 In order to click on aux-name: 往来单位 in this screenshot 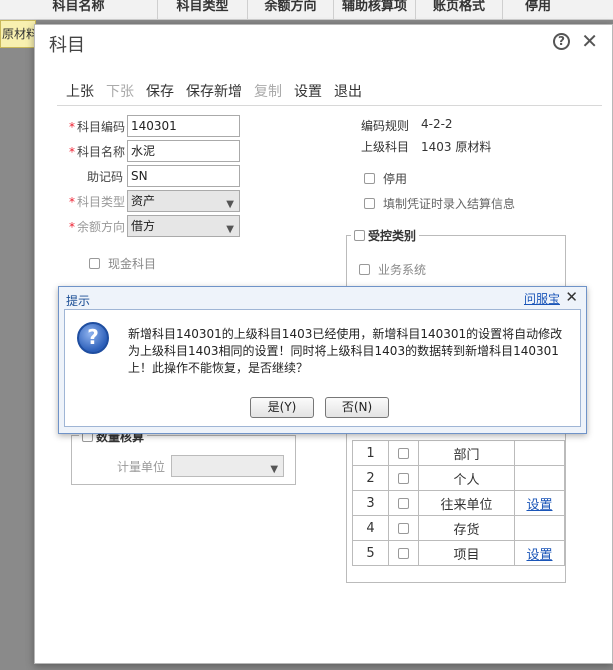, I will do `click(466, 503)`.